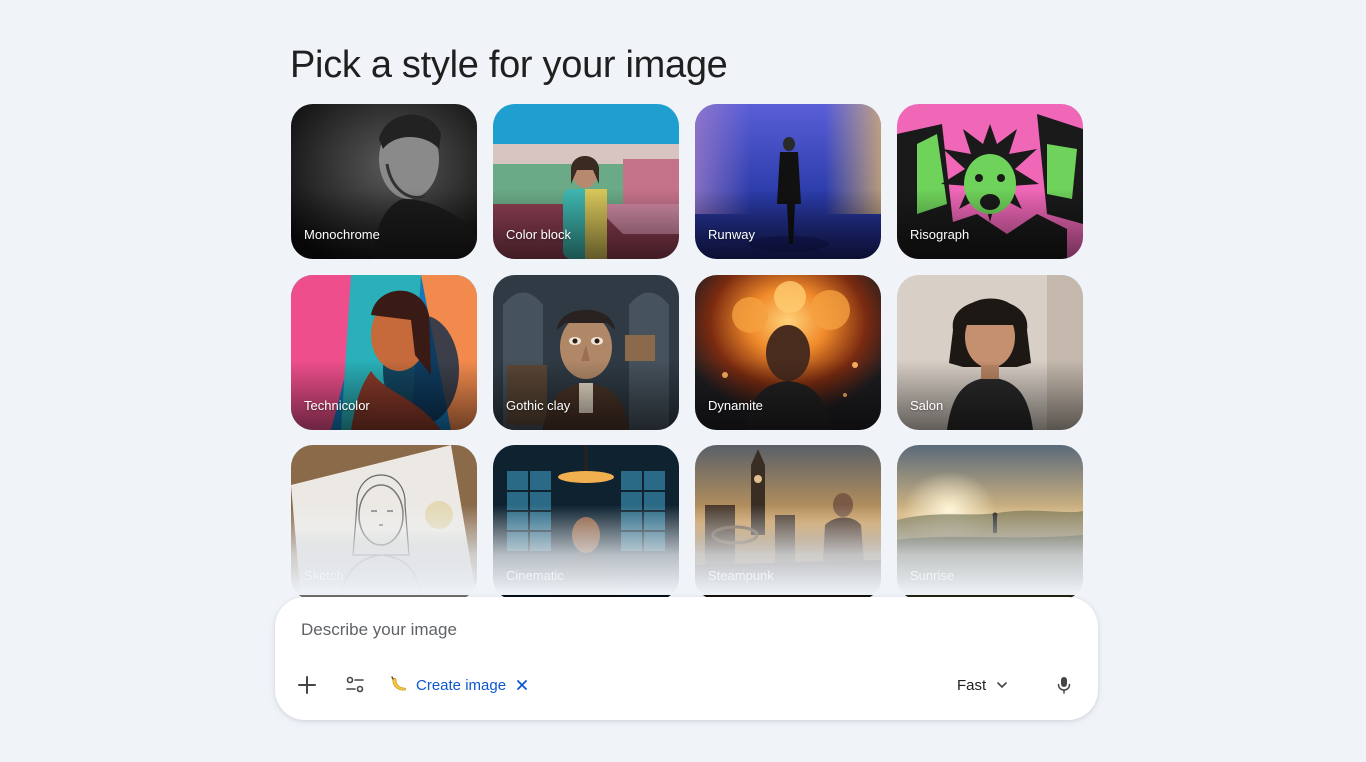 The width and height of the screenshot is (1366, 762). Describe the element at coordinates (788, 522) in the screenshot. I see `style-card-steampunk: Steampunk` at that location.